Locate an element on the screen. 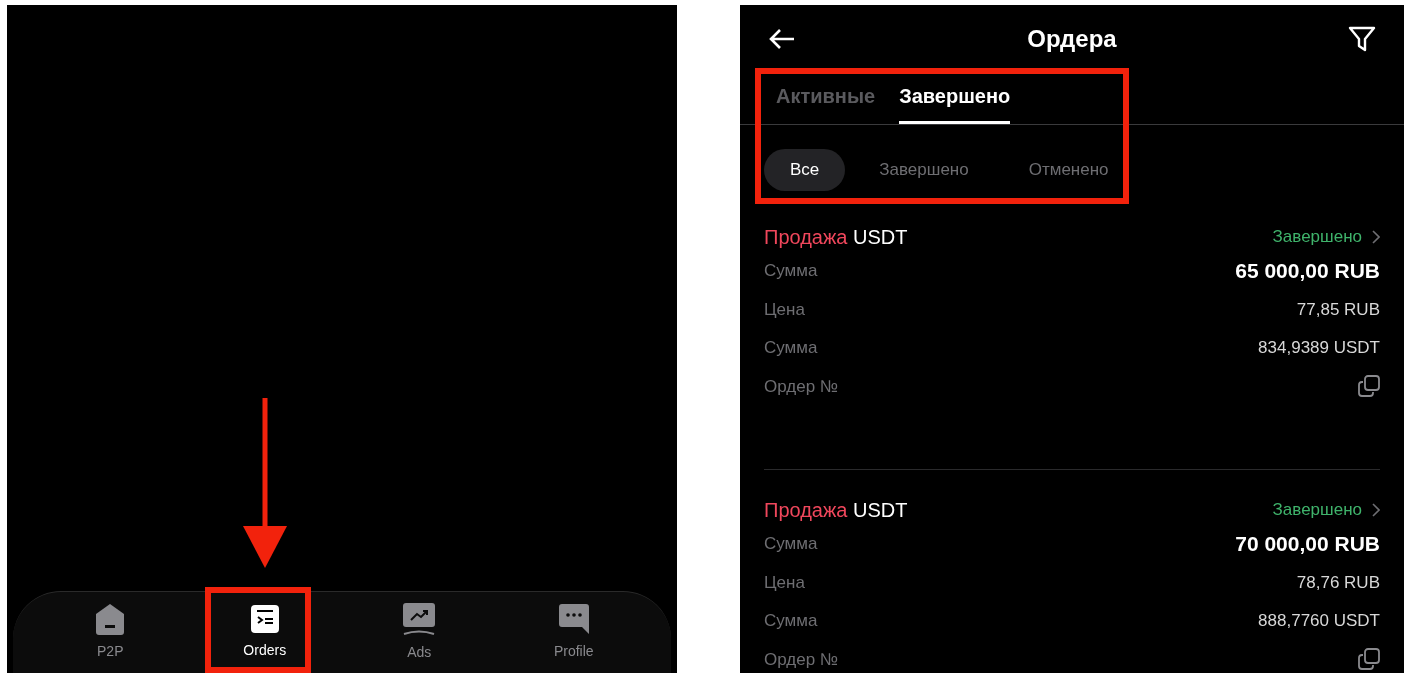  field-value: 888,7760 USDT is located at coordinates (1319, 621).